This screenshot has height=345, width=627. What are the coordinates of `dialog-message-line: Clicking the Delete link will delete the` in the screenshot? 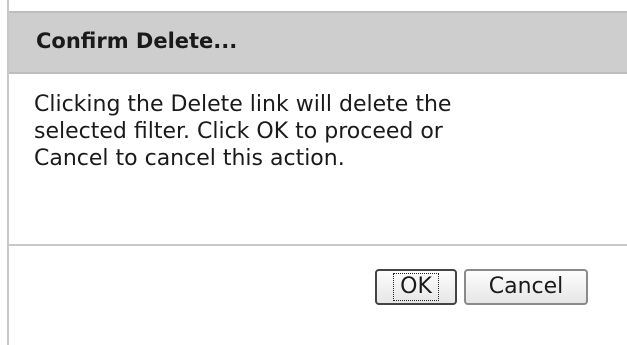 It's located at (243, 104).